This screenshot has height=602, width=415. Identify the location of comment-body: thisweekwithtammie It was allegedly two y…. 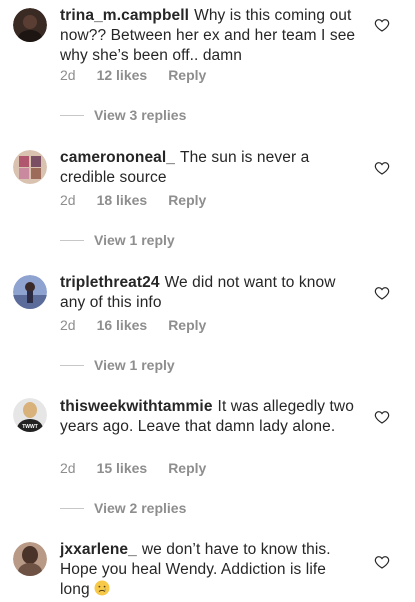
(210, 417).